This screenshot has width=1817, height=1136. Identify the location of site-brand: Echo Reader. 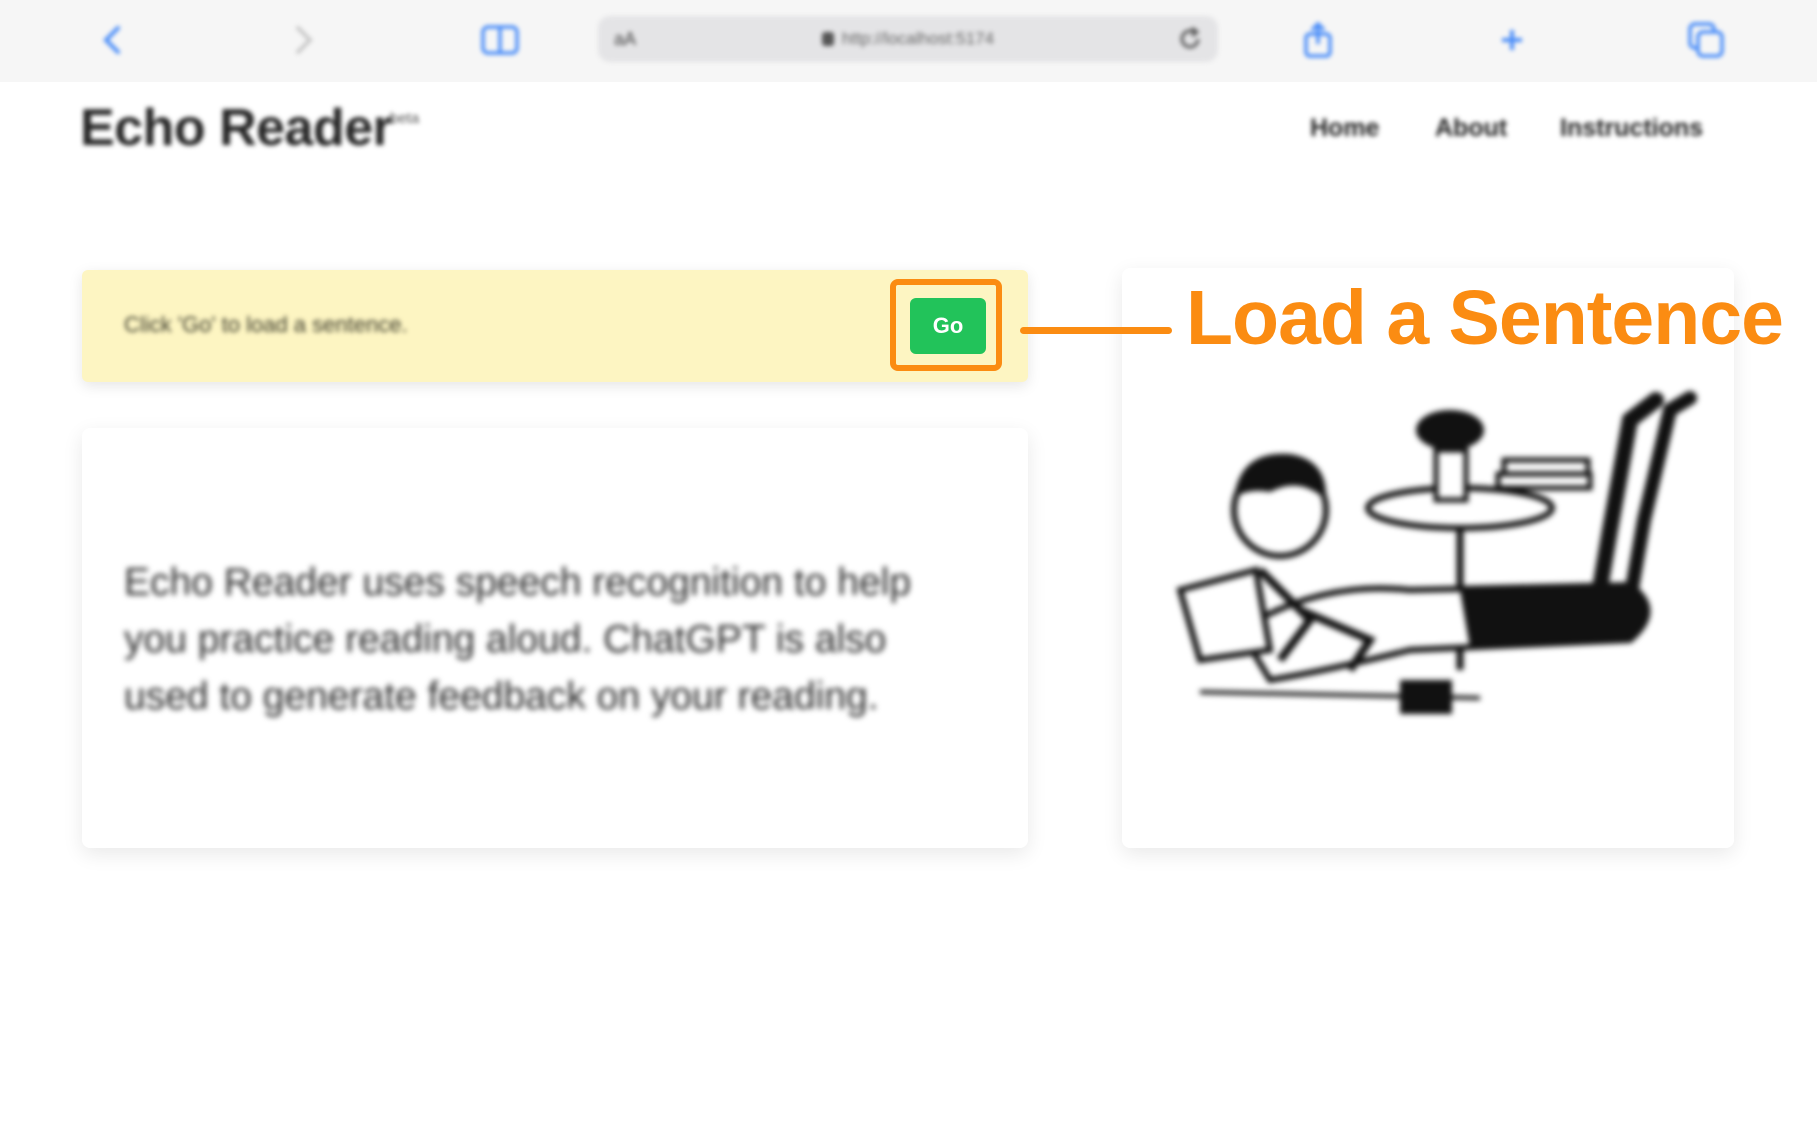
(236, 128).